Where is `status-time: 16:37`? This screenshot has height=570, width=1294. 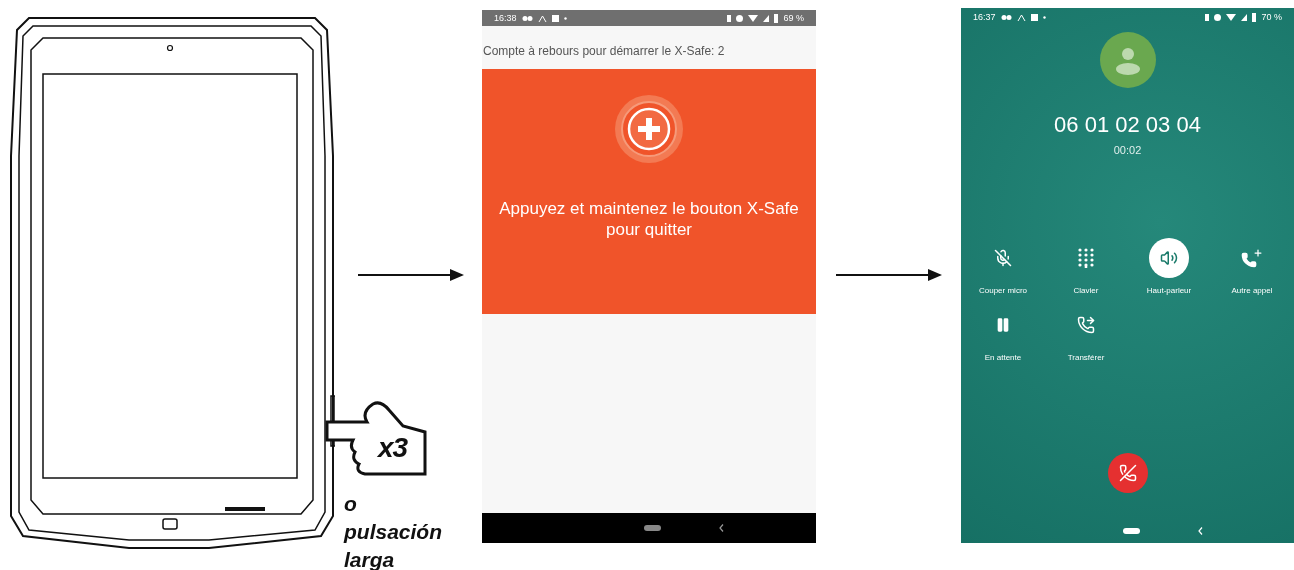
status-time: 16:37 is located at coordinates (984, 17).